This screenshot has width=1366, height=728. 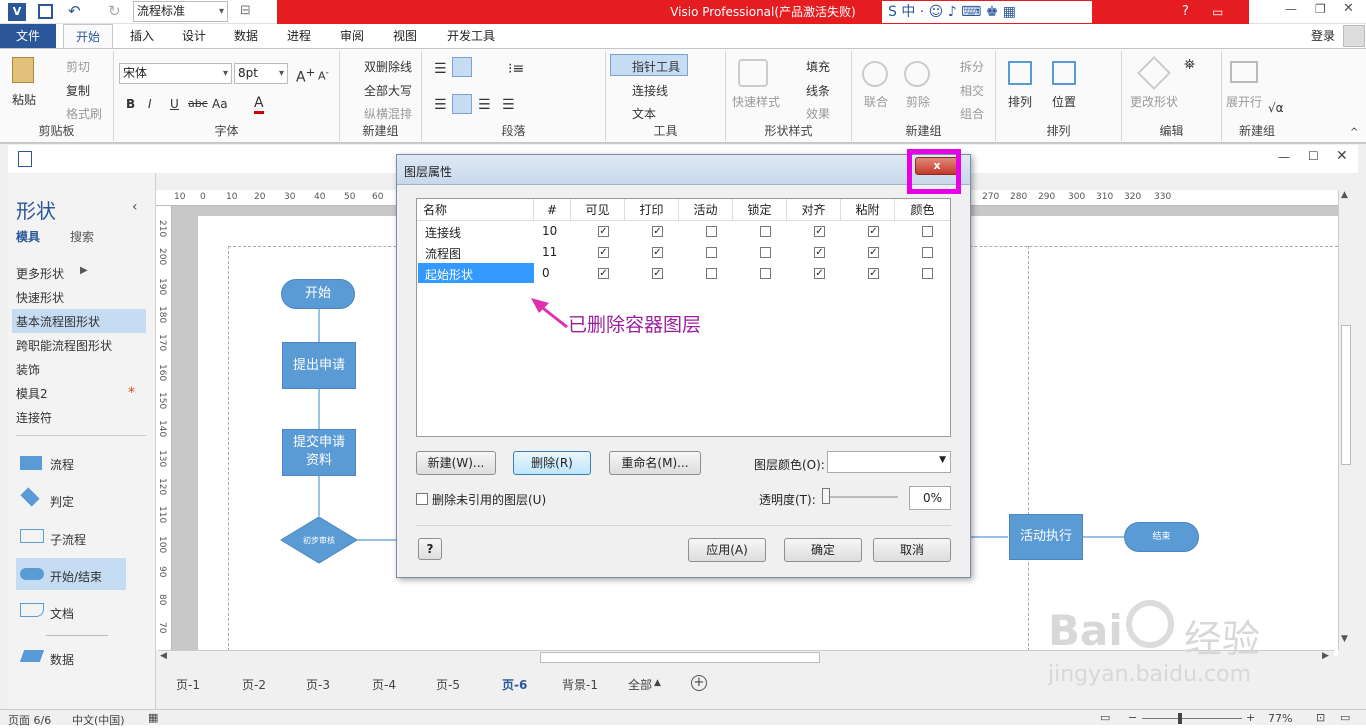 What do you see at coordinates (550, 252) in the screenshot?
I see `layer-count: 11` at bounding box center [550, 252].